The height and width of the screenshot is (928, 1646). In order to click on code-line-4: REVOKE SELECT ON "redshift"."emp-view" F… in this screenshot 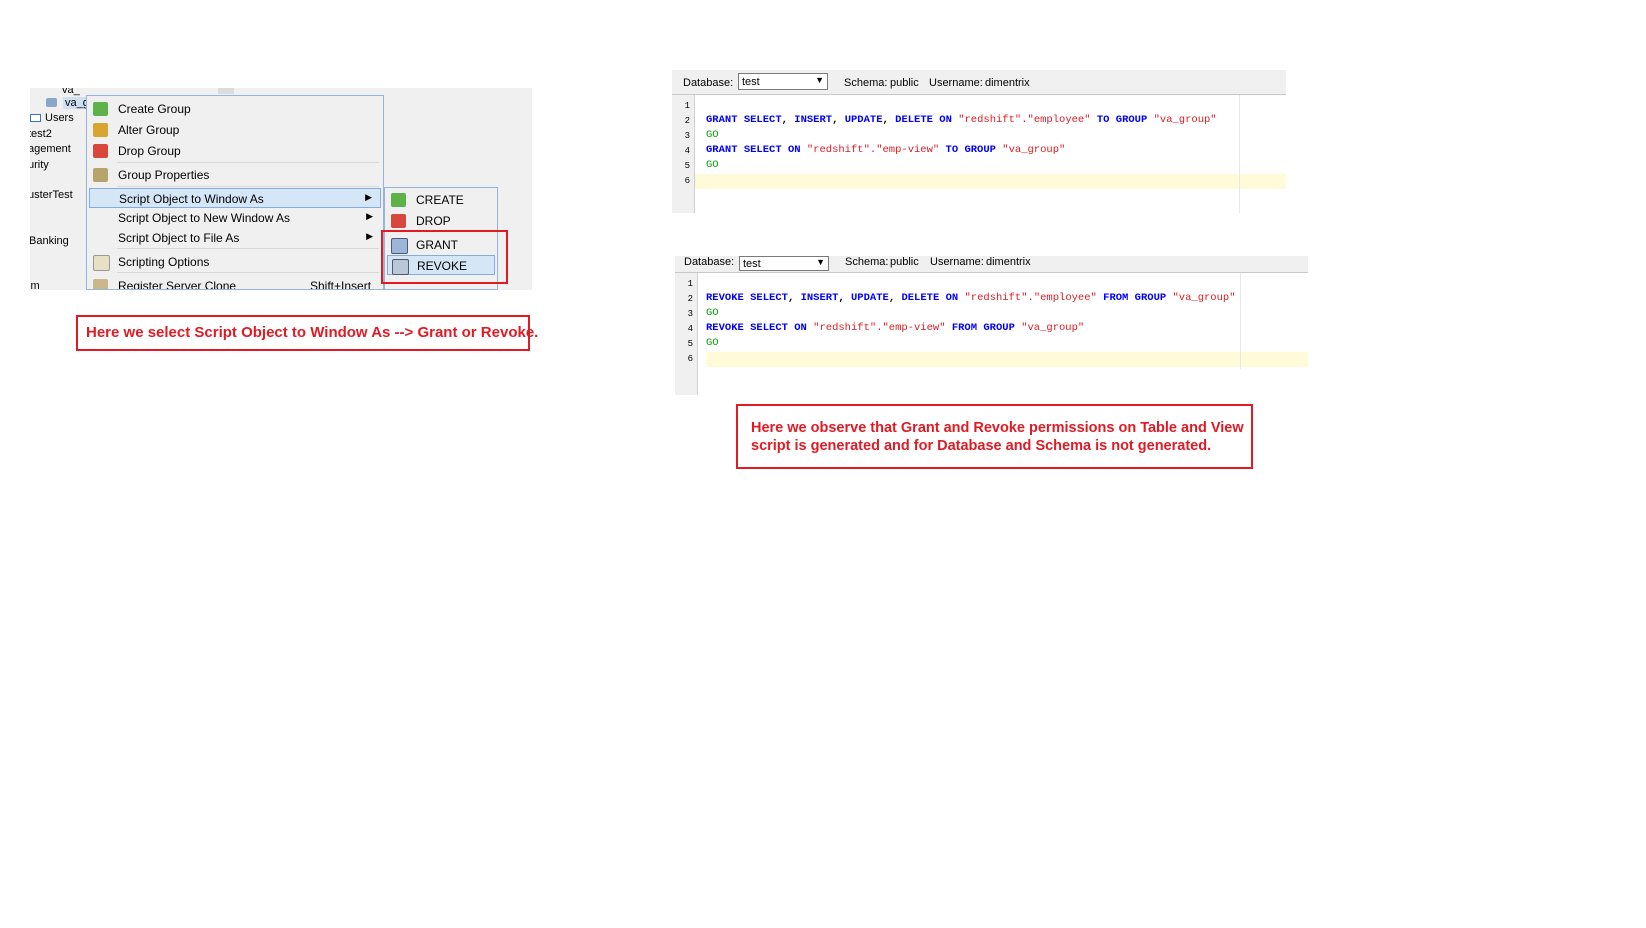, I will do `click(895, 328)`.